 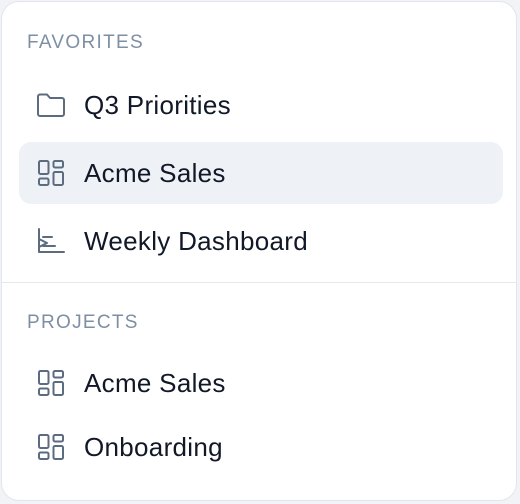 I want to click on favorite-item-label: Acme Sales, so click(x=155, y=172).